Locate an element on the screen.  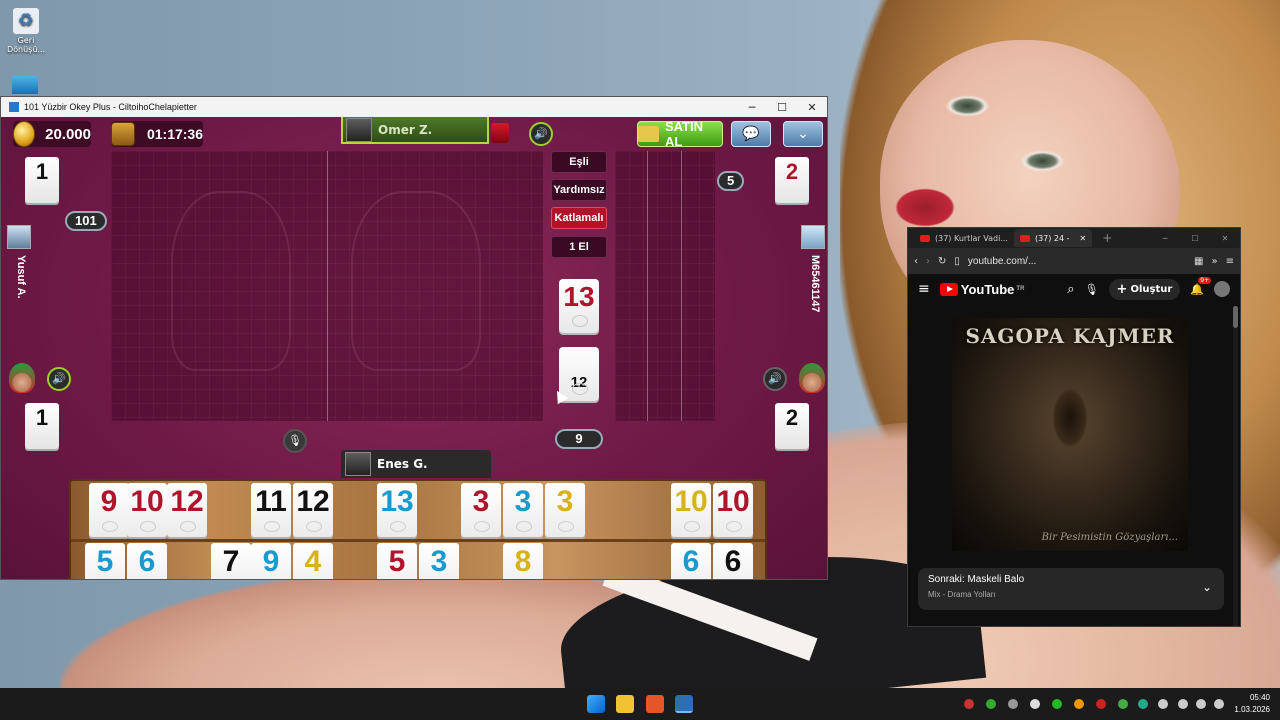
rack-tile: 13 is located at coordinates (397, 510).